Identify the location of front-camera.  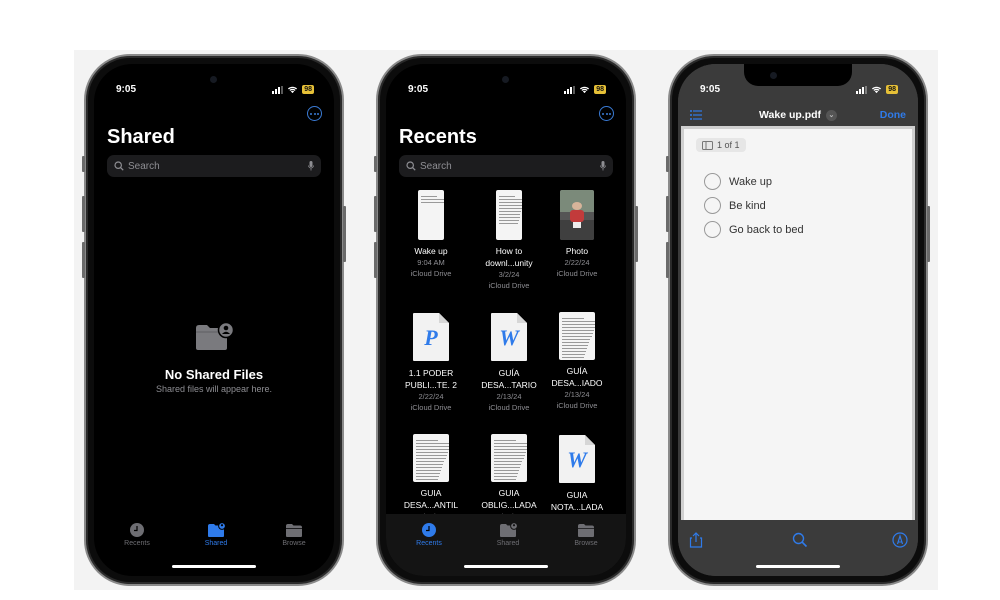
(773, 75).